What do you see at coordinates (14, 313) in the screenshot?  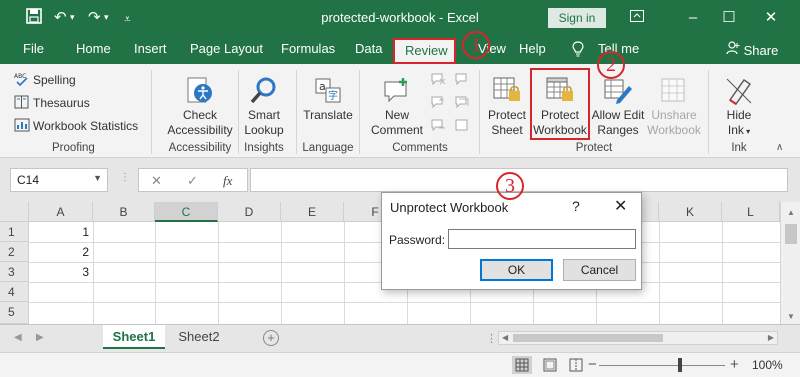 I see `row-header-5: 5` at bounding box center [14, 313].